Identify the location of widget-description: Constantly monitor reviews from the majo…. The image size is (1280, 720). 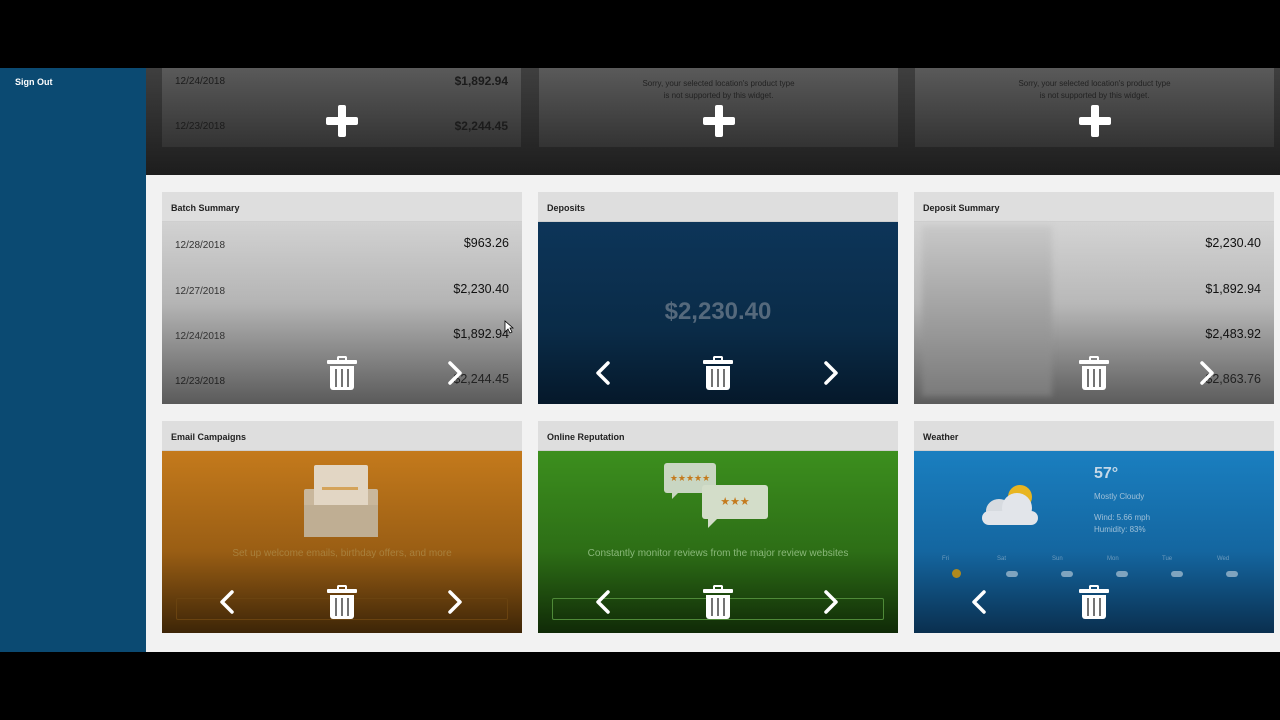
(718, 553).